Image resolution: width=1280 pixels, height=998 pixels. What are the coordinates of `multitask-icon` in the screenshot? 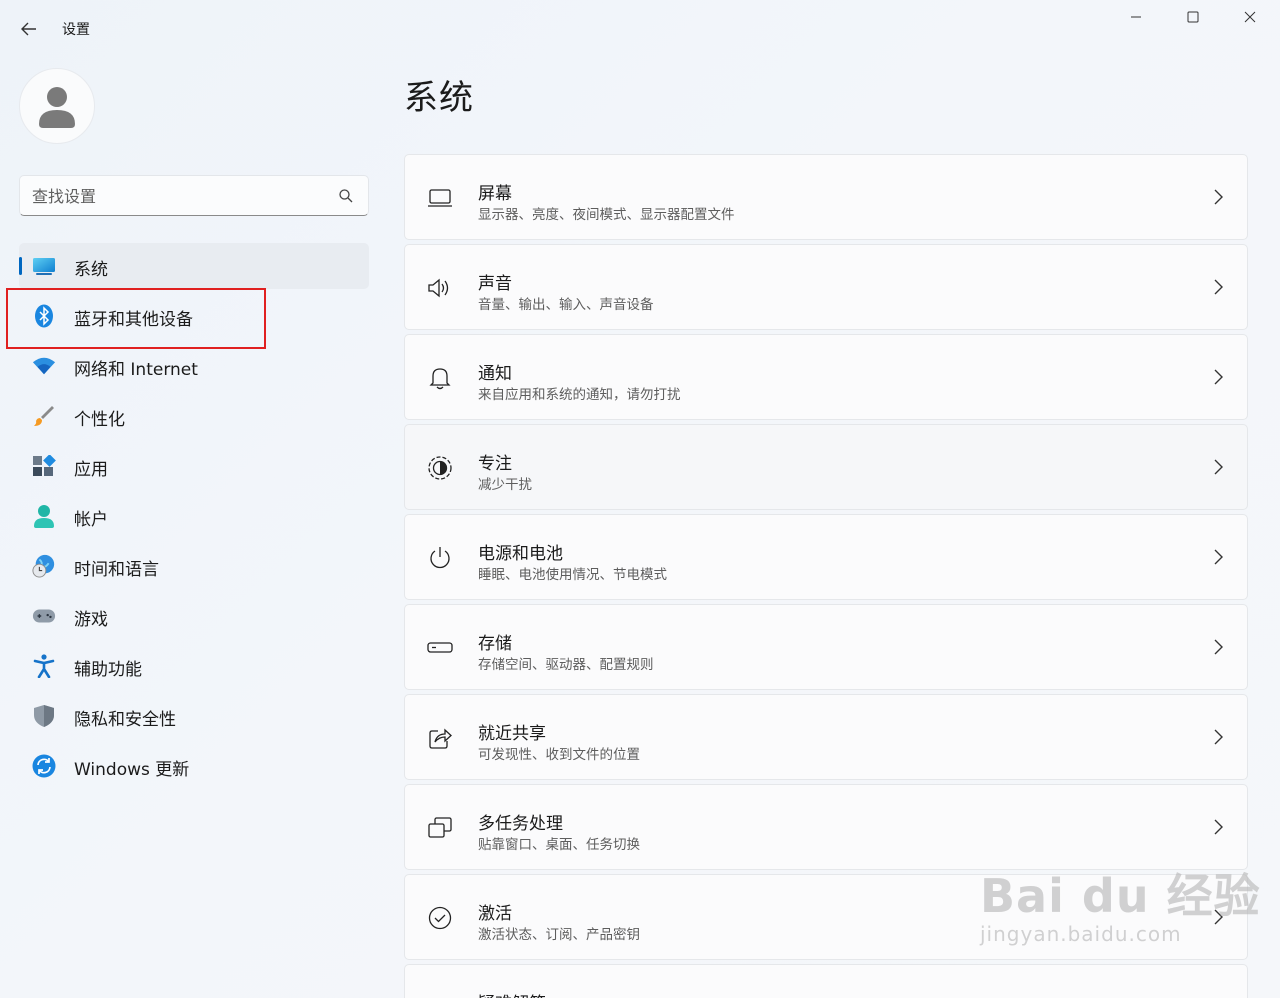 It's located at (440, 828).